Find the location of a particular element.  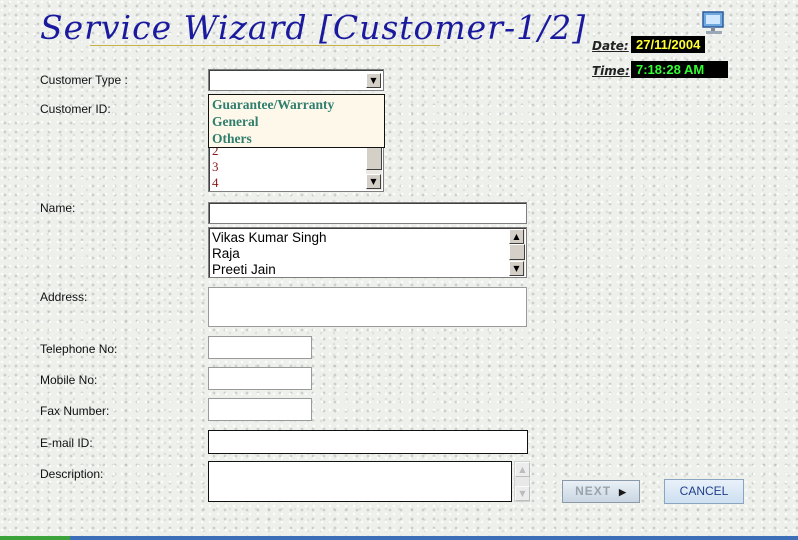

chevron-down-icon: ▼ is located at coordinates (373, 80).